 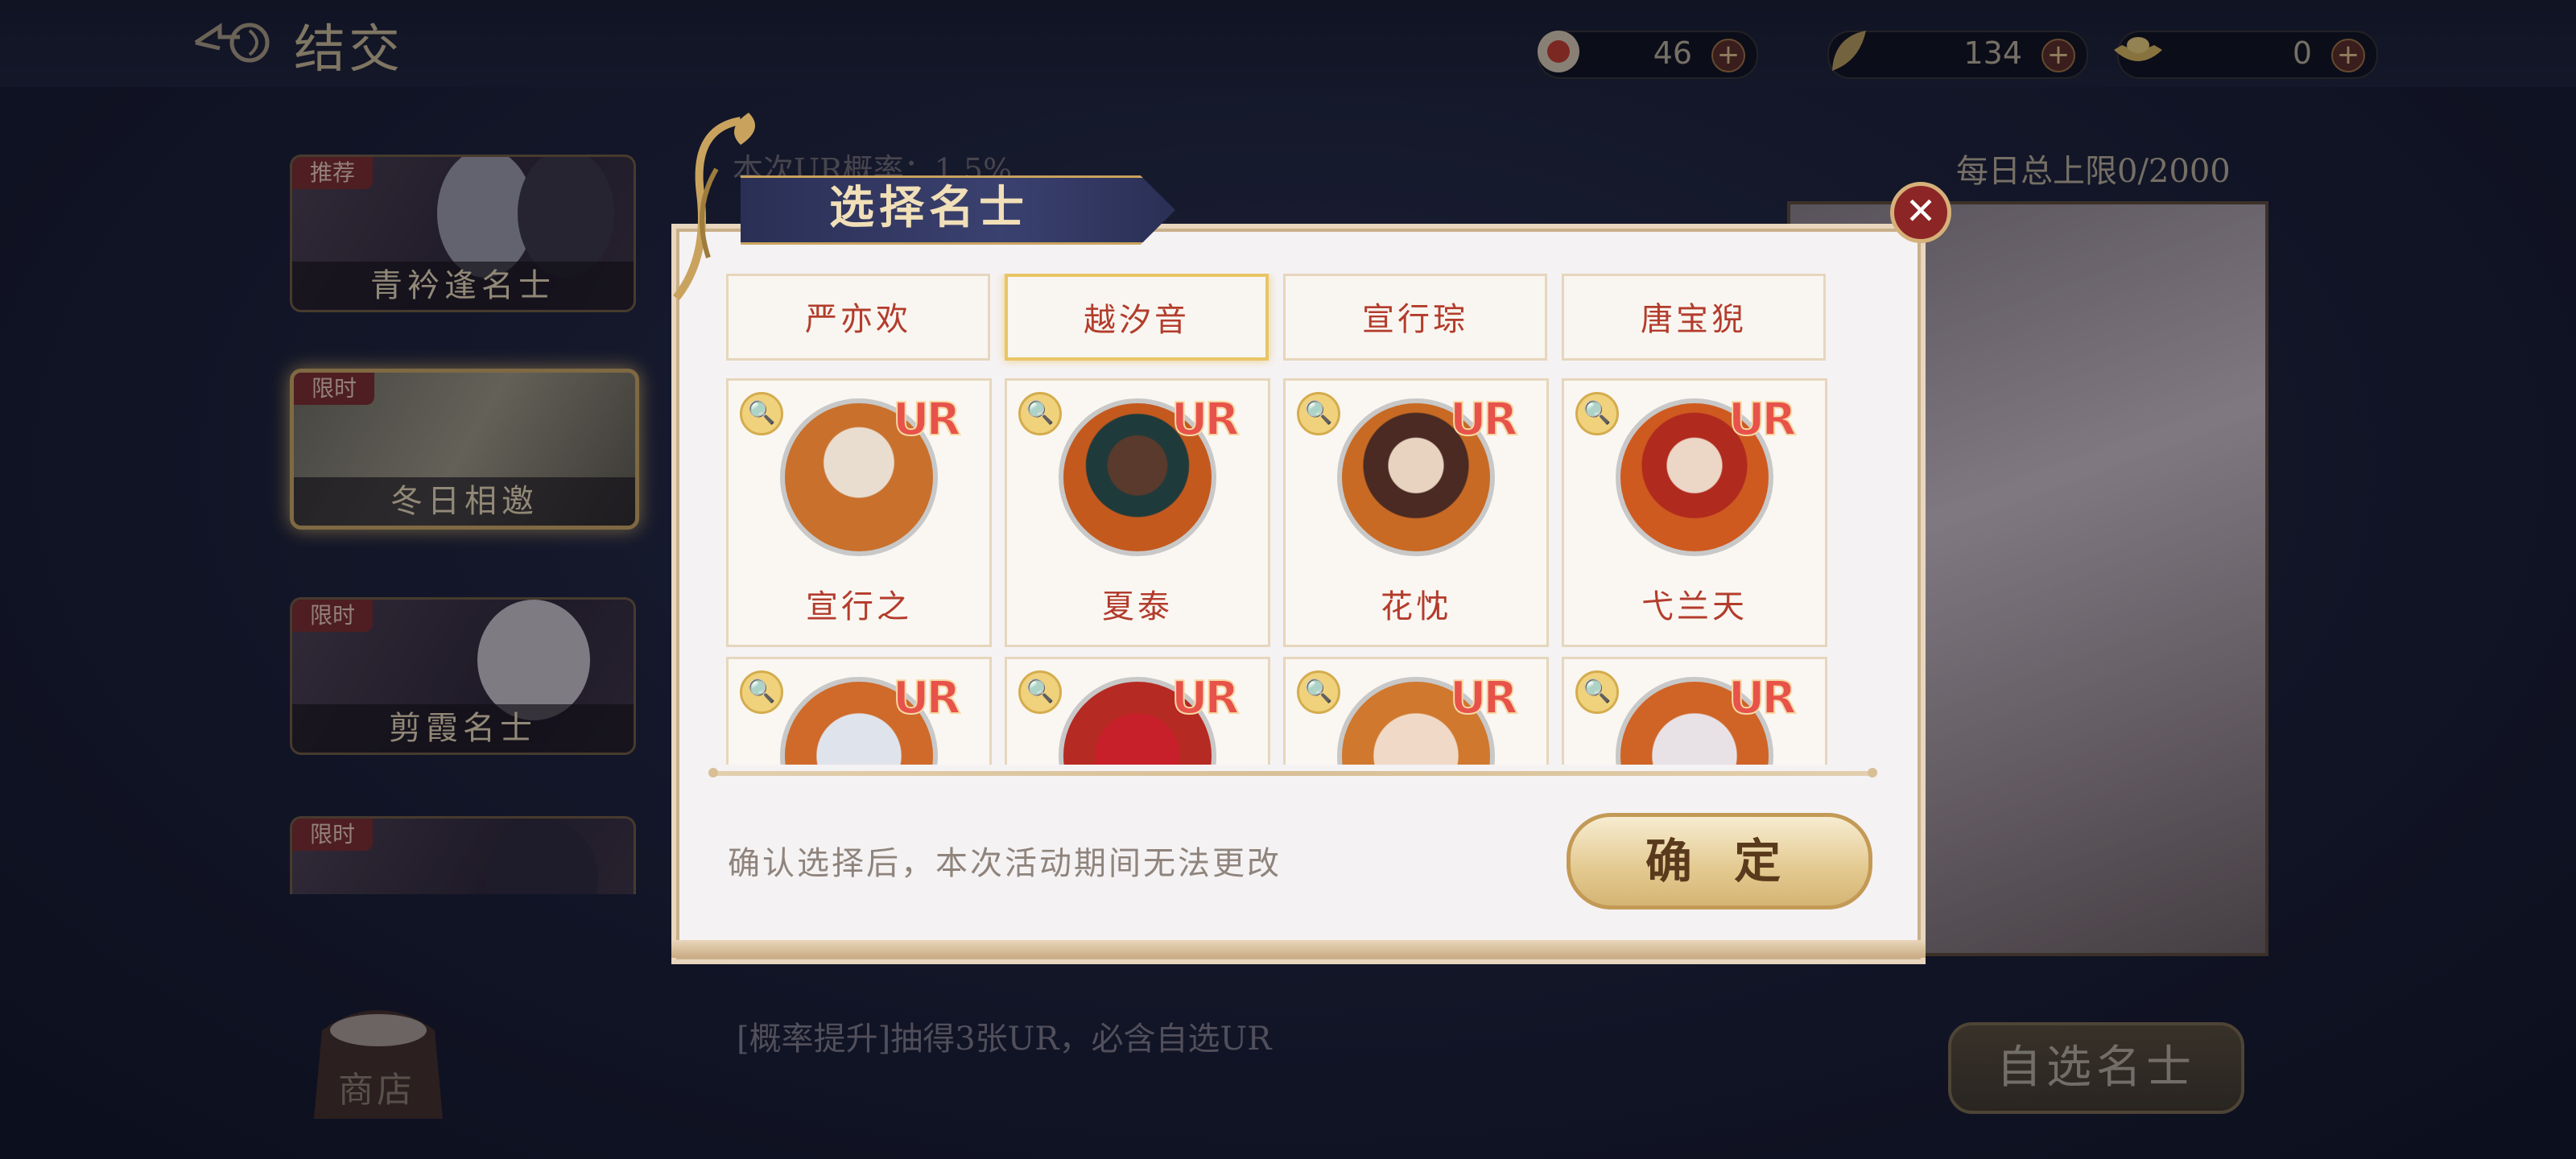 What do you see at coordinates (929, 207) in the screenshot?
I see `dialog-title: 选择名士` at bounding box center [929, 207].